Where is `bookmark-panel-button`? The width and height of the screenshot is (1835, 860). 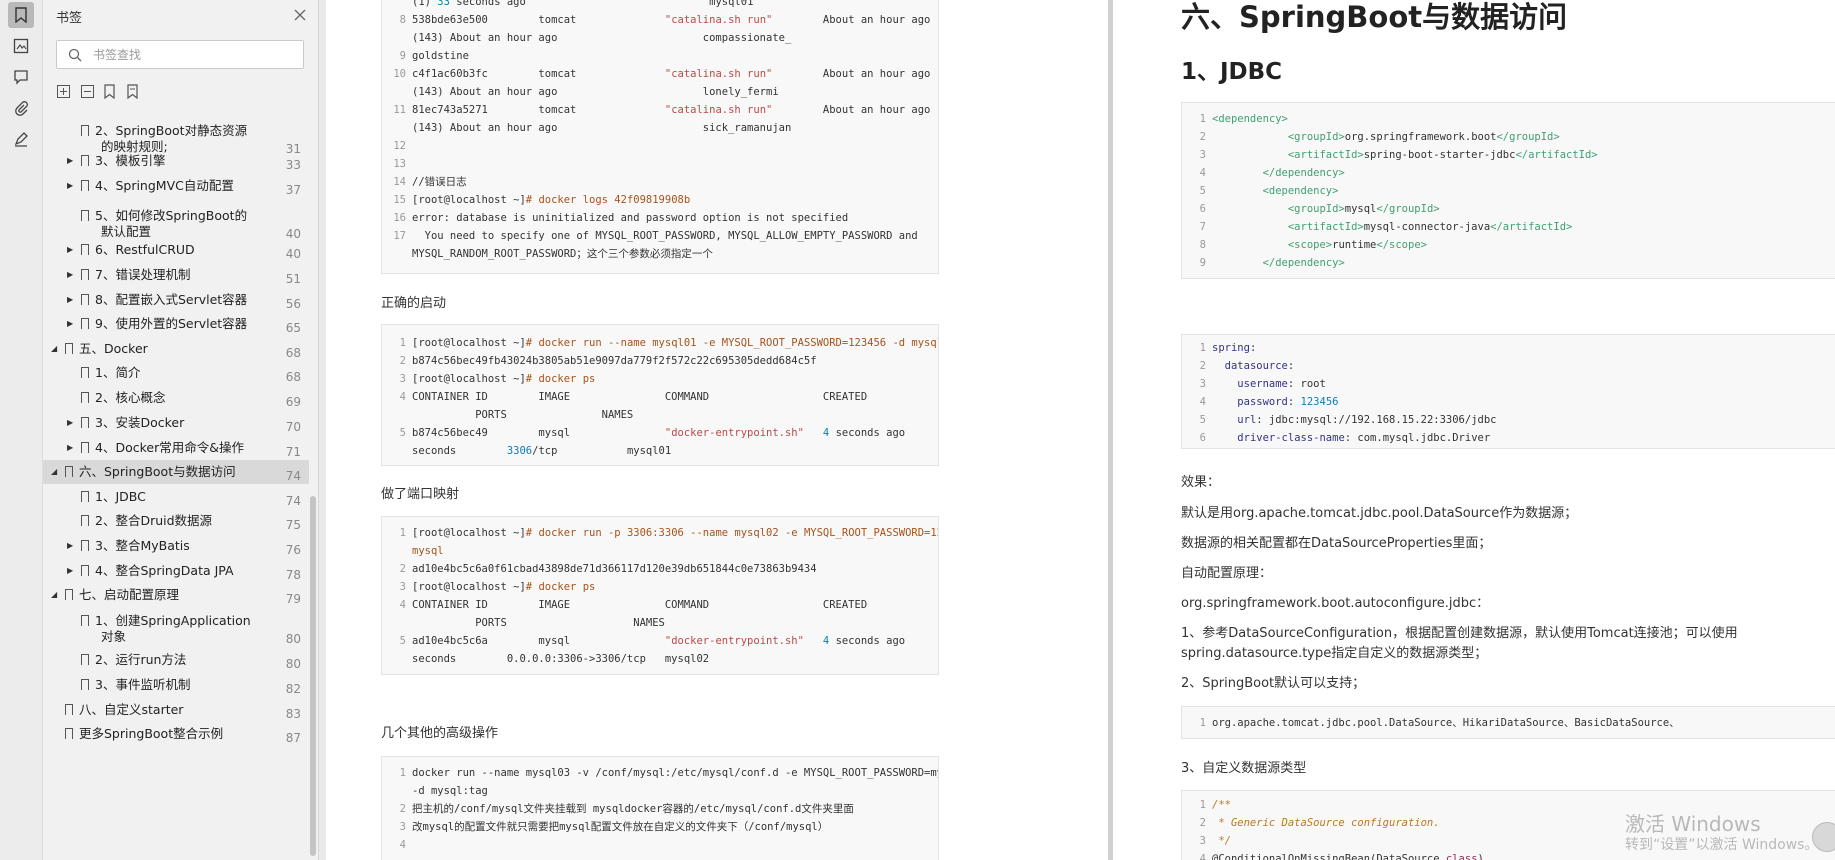
bookmark-panel-button is located at coordinates (21, 15).